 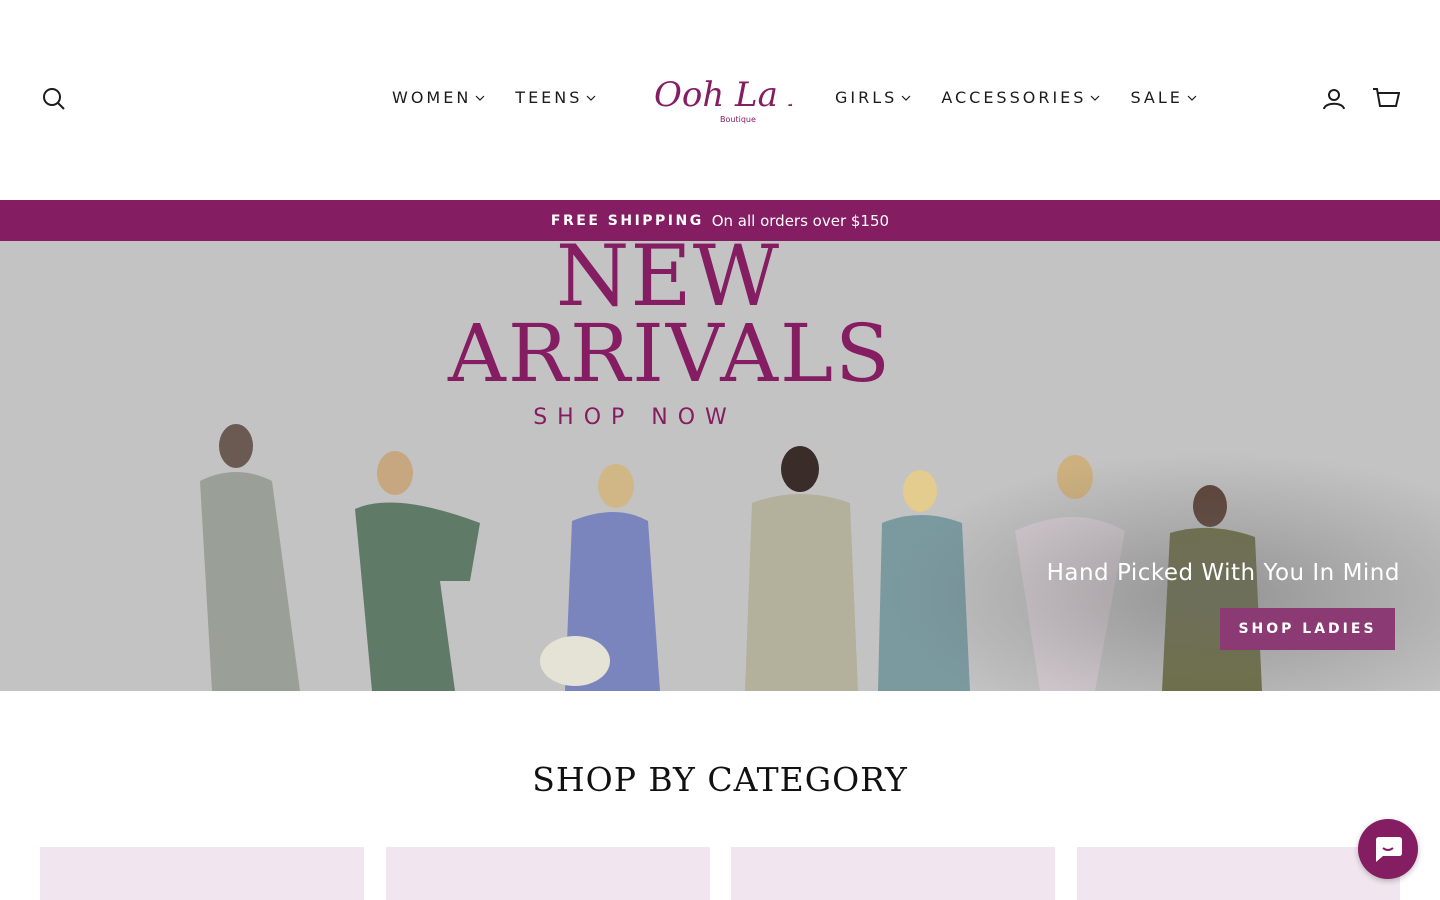 I want to click on nav-item-accessories: ACCESSORIES, so click(x=1020, y=97).